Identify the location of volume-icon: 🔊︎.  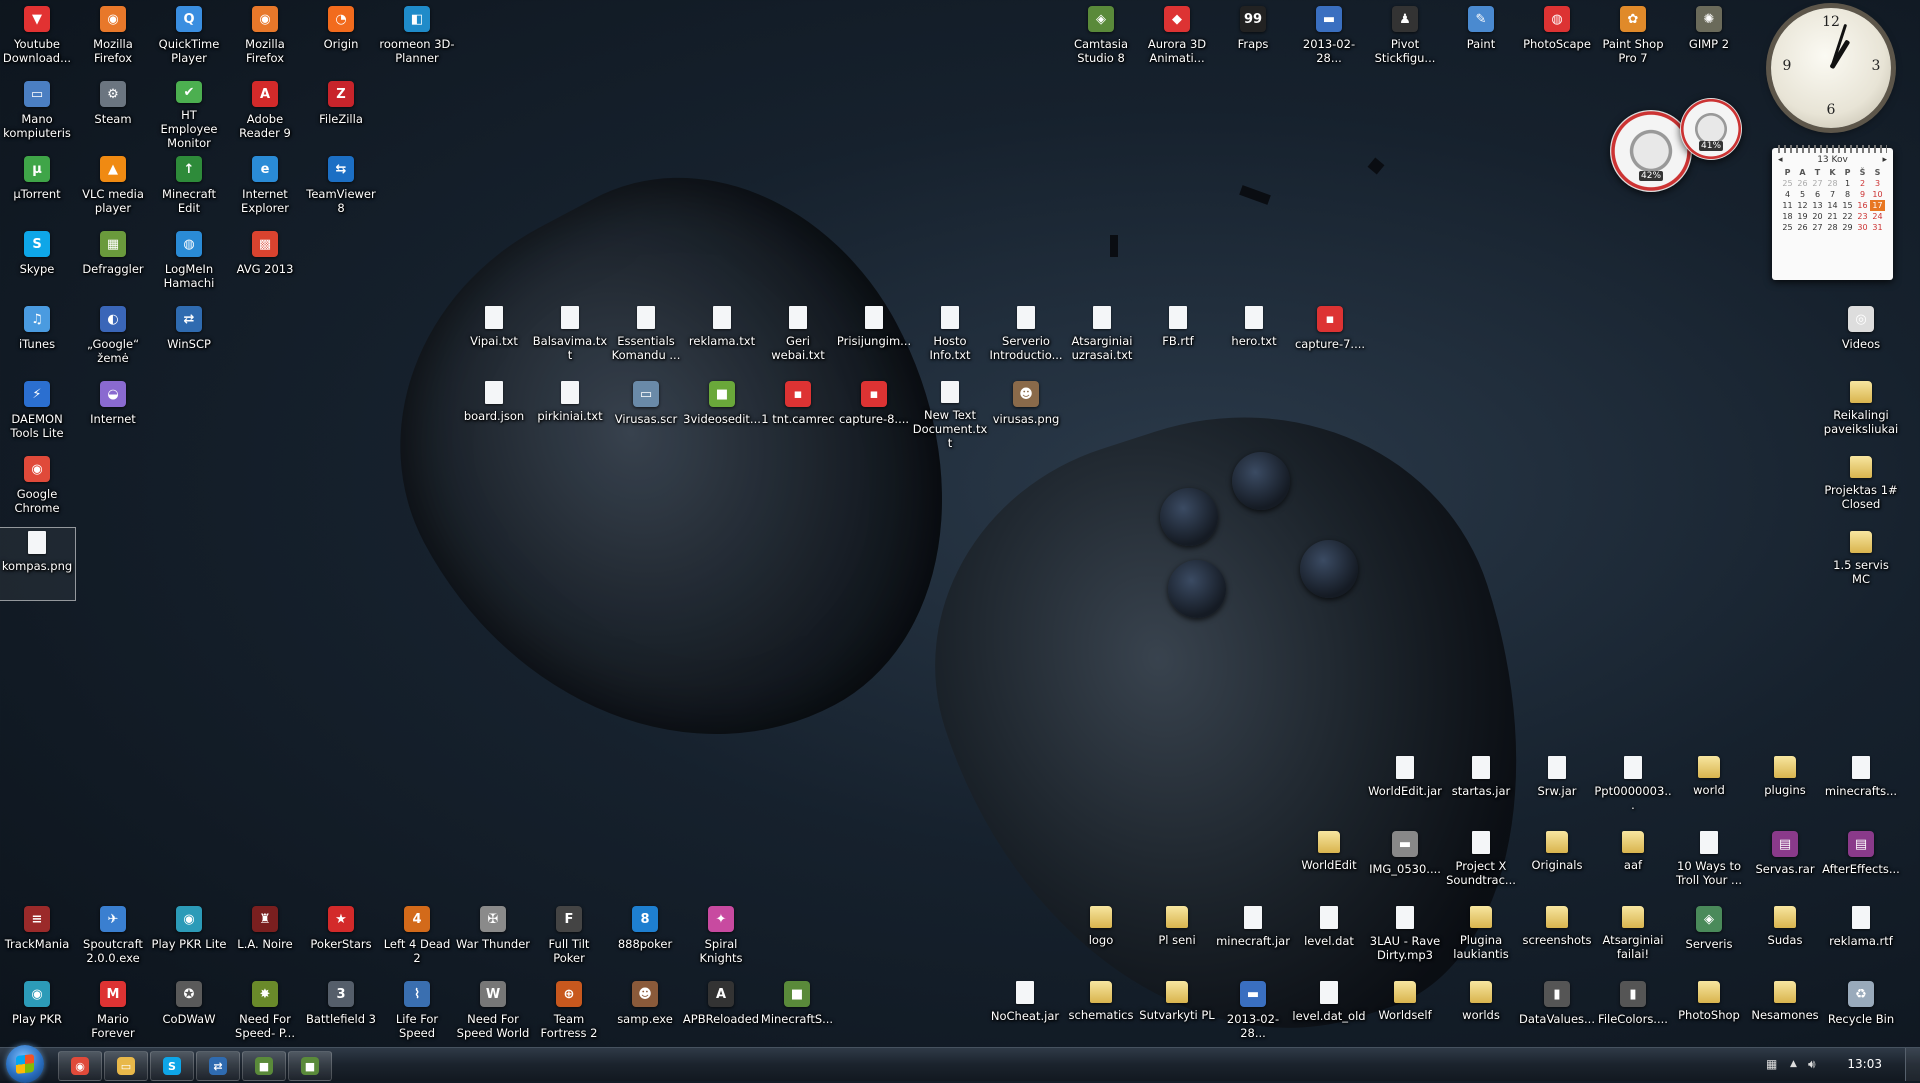
(1812, 1064).